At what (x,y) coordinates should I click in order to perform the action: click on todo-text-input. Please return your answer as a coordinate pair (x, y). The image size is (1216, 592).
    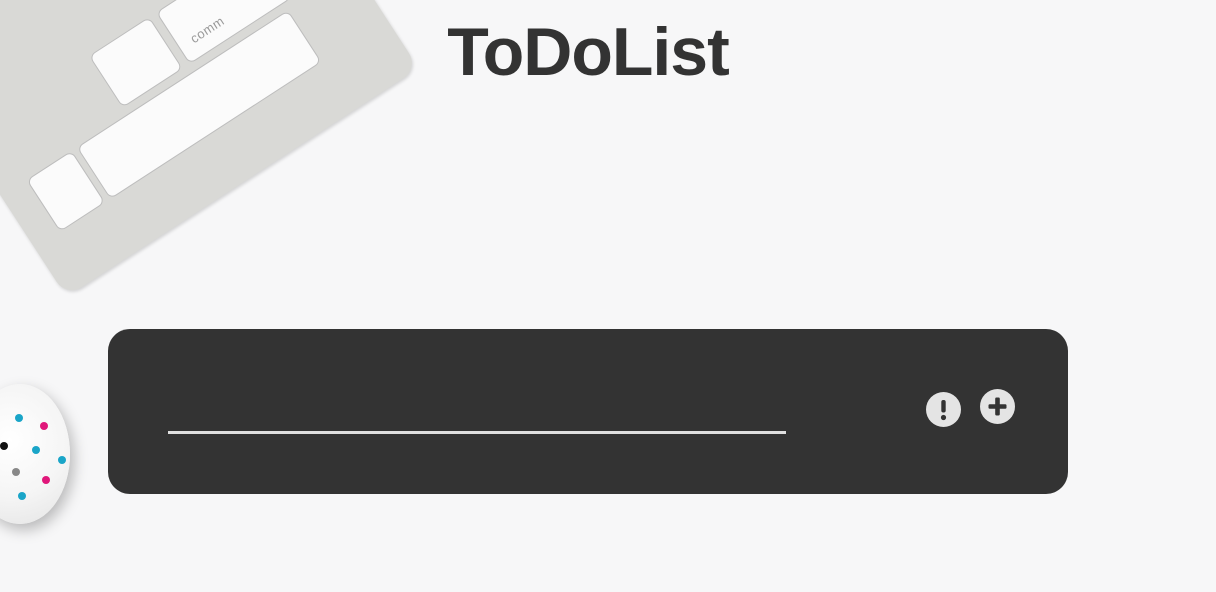
    Looking at the image, I should click on (477, 417).